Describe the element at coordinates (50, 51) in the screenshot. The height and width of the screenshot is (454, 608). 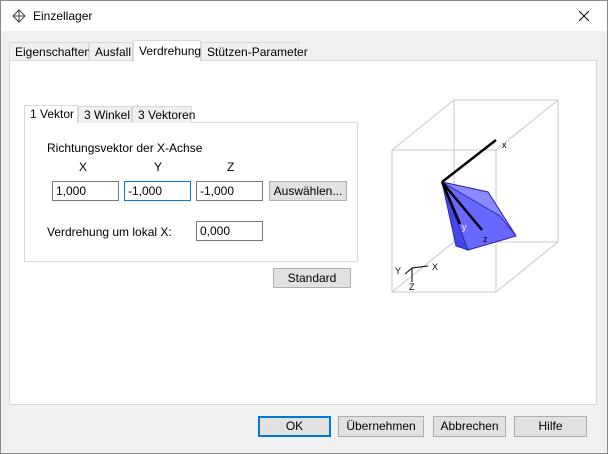
I see `tab-eigenschaften: Eigenschaften` at that location.